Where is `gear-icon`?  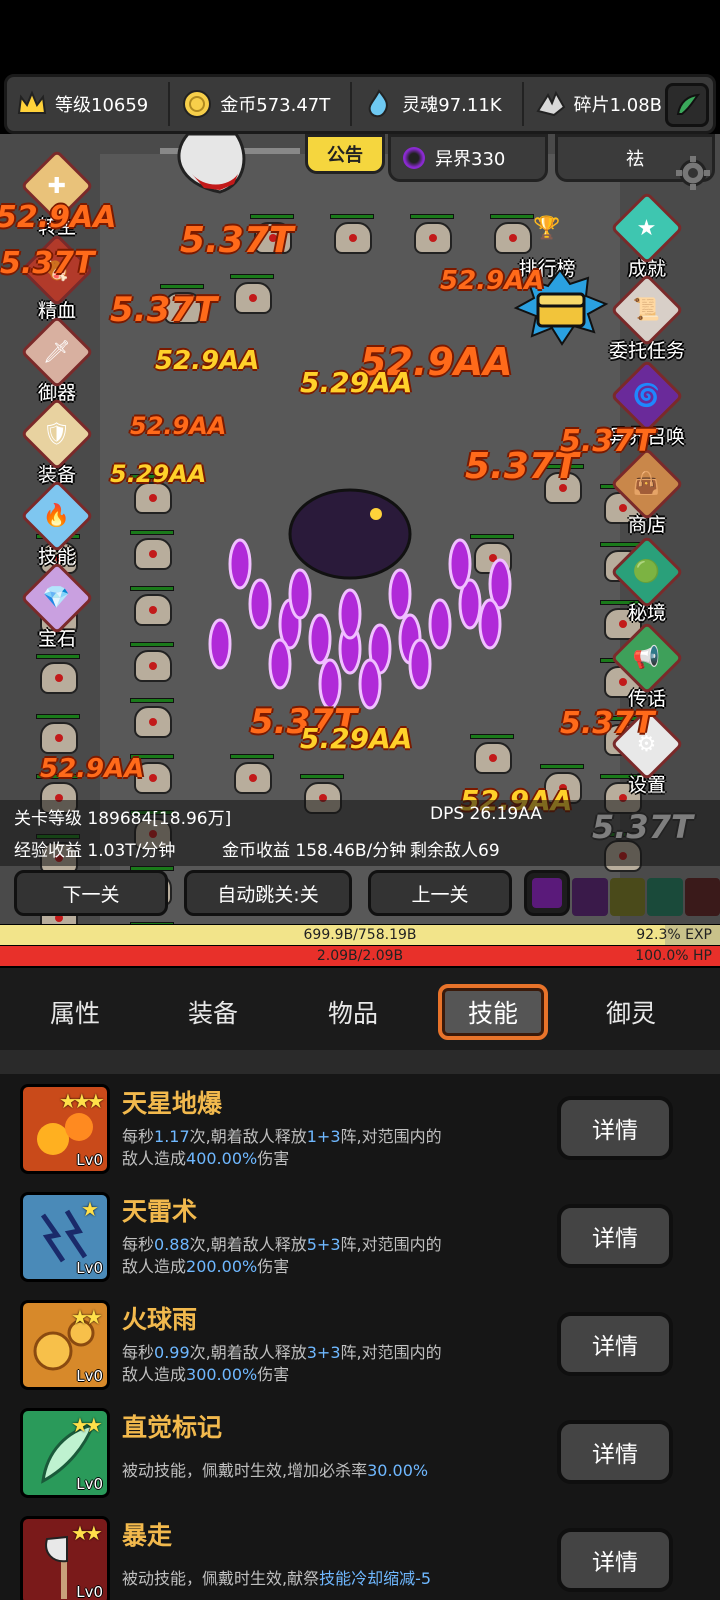
gear-icon is located at coordinates (693, 173).